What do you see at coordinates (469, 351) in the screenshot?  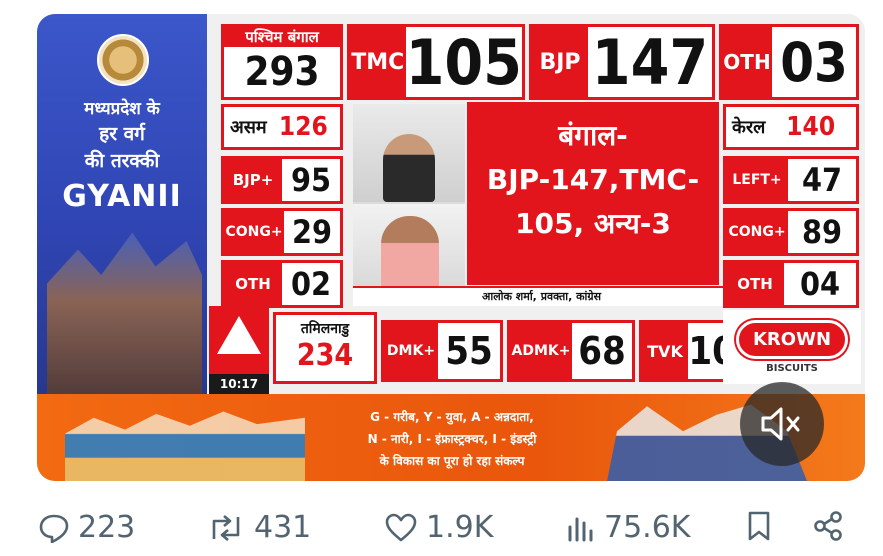 I see `row-seats: 55` at bounding box center [469, 351].